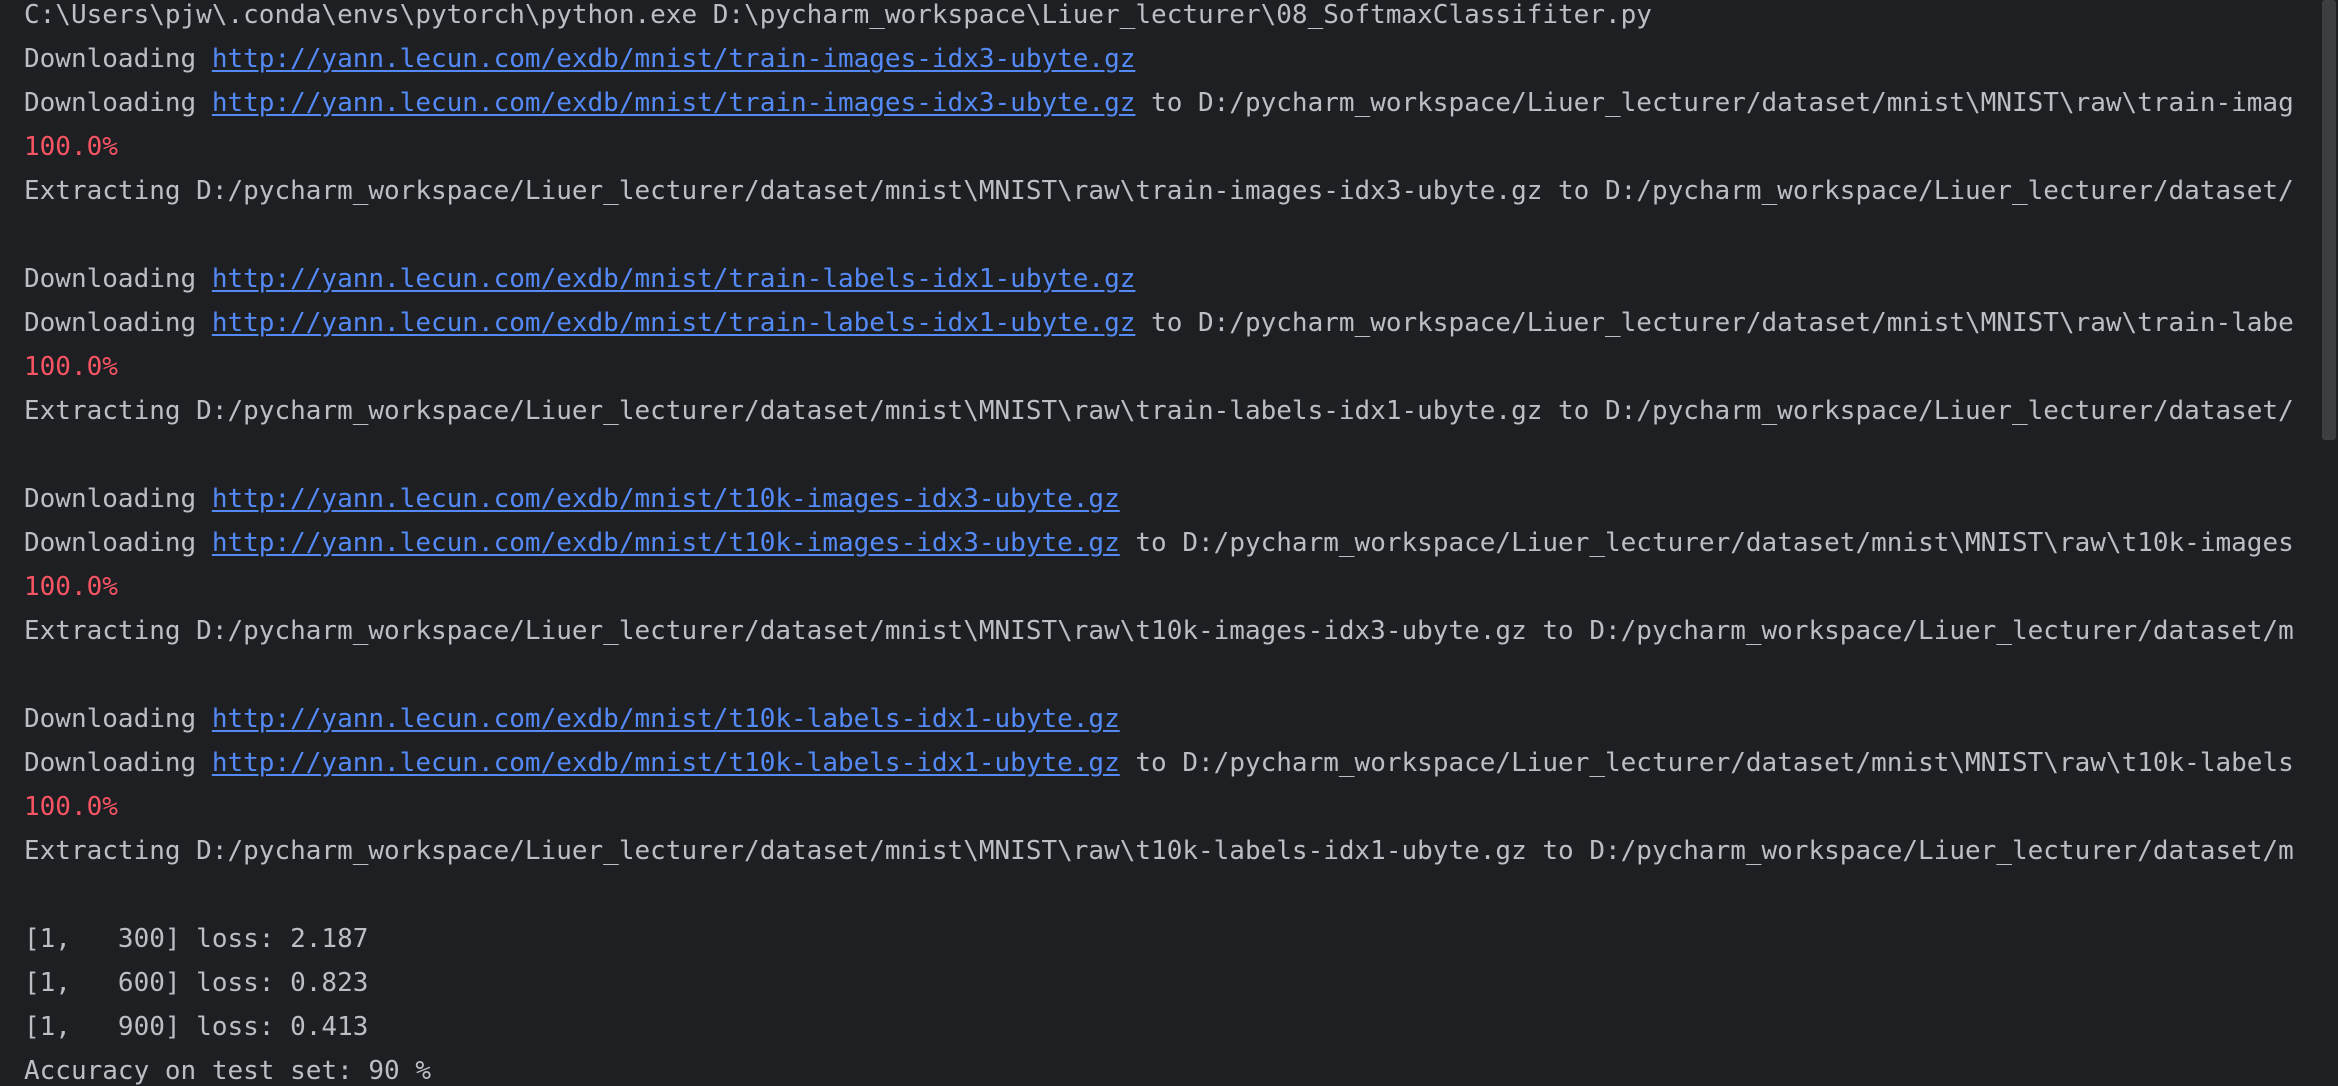 The image size is (2338, 1086). What do you see at coordinates (196, 1027) in the screenshot?
I see `loss-line: [1, 900] loss: 0.413` at bounding box center [196, 1027].